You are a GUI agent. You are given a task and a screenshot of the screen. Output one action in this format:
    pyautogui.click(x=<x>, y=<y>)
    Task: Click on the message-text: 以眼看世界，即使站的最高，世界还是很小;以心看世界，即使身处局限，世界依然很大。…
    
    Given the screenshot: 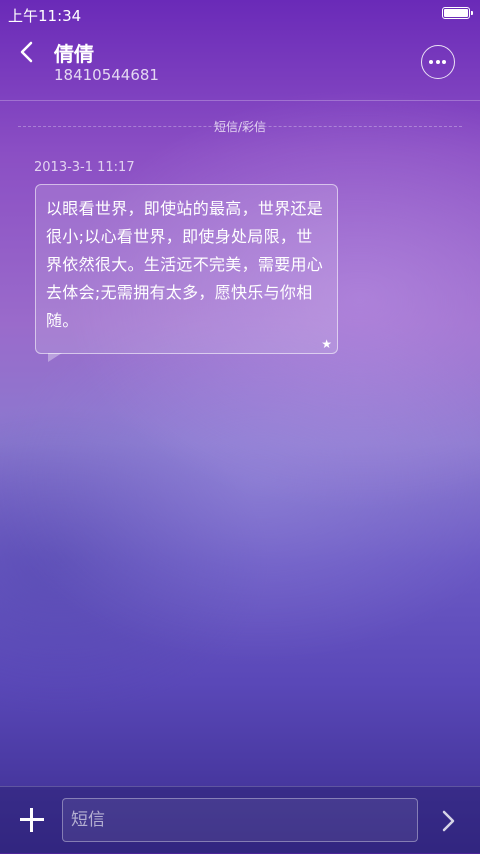 What is the action you would take?
    pyautogui.click(x=185, y=264)
    